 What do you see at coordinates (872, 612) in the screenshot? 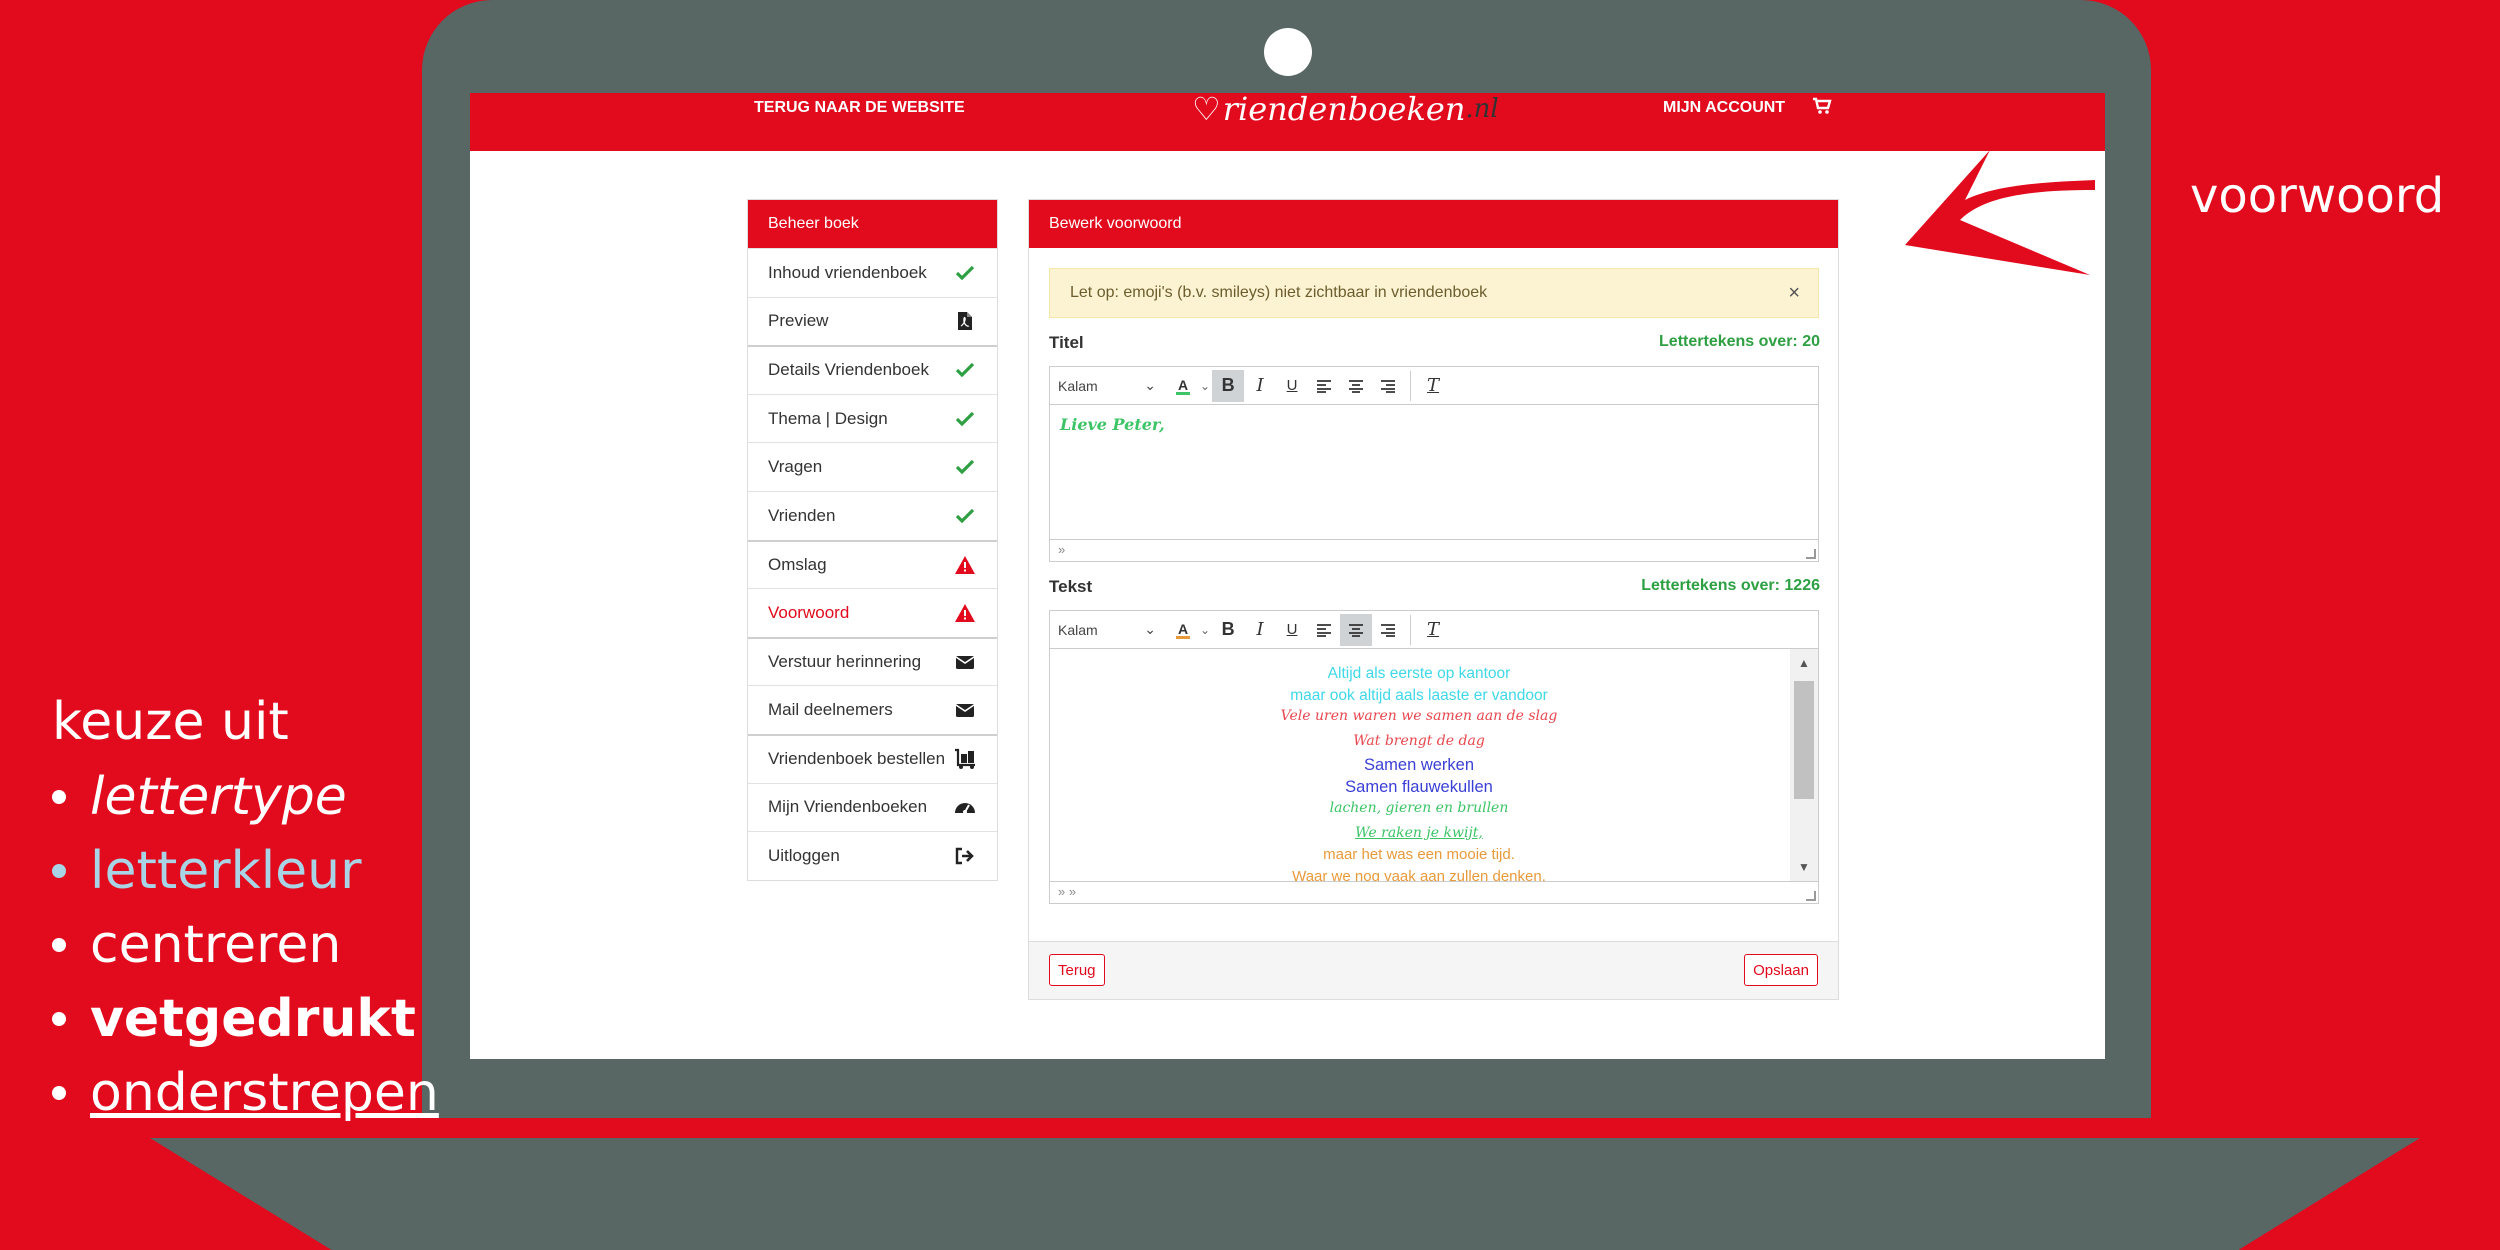
I see `sidebar-item-voorwoord: Voorwoord` at bounding box center [872, 612].